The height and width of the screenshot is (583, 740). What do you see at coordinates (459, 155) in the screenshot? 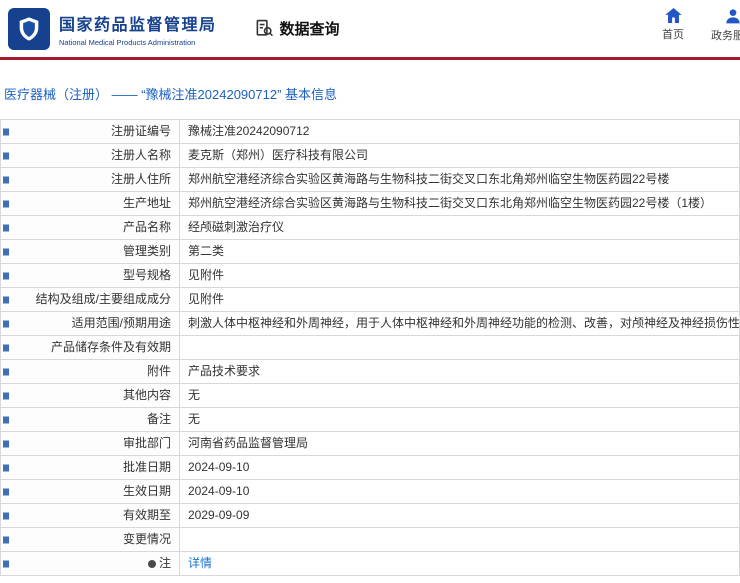
I see `row-value: 麦克斯（郑州）医疗科技有限公司` at bounding box center [459, 155].